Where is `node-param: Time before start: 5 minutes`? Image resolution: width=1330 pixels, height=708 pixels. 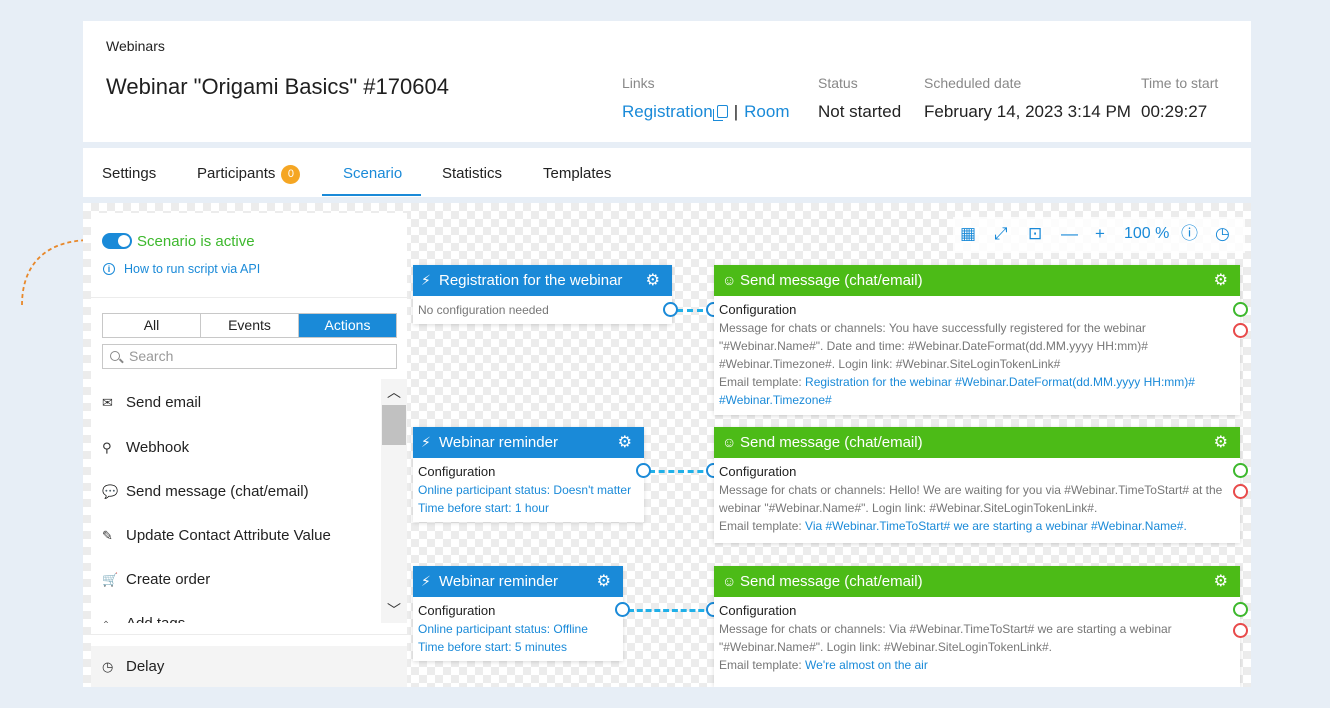 node-param: Time before start: 5 minutes is located at coordinates (518, 647).